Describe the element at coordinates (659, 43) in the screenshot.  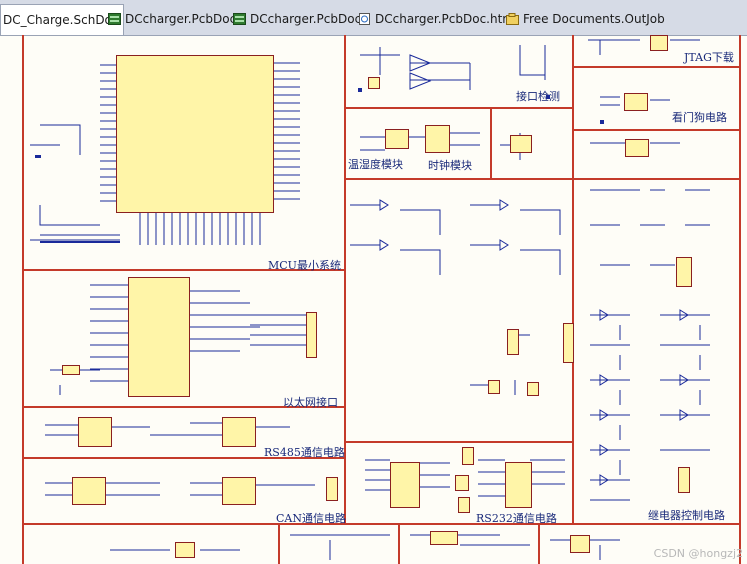
I see `jtag-connector` at that location.